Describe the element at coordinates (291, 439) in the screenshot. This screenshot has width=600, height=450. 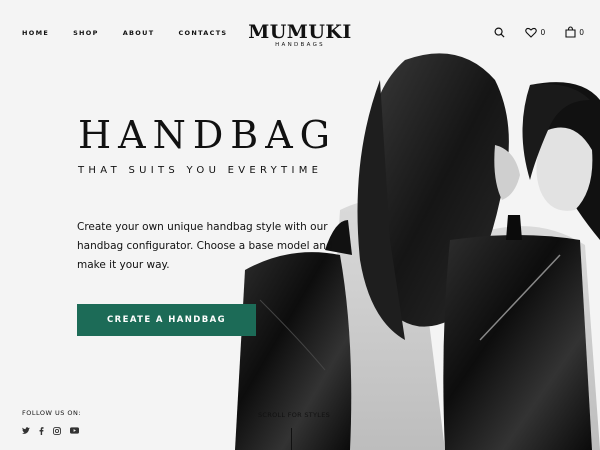
I see `scroll-indicator-line` at that location.